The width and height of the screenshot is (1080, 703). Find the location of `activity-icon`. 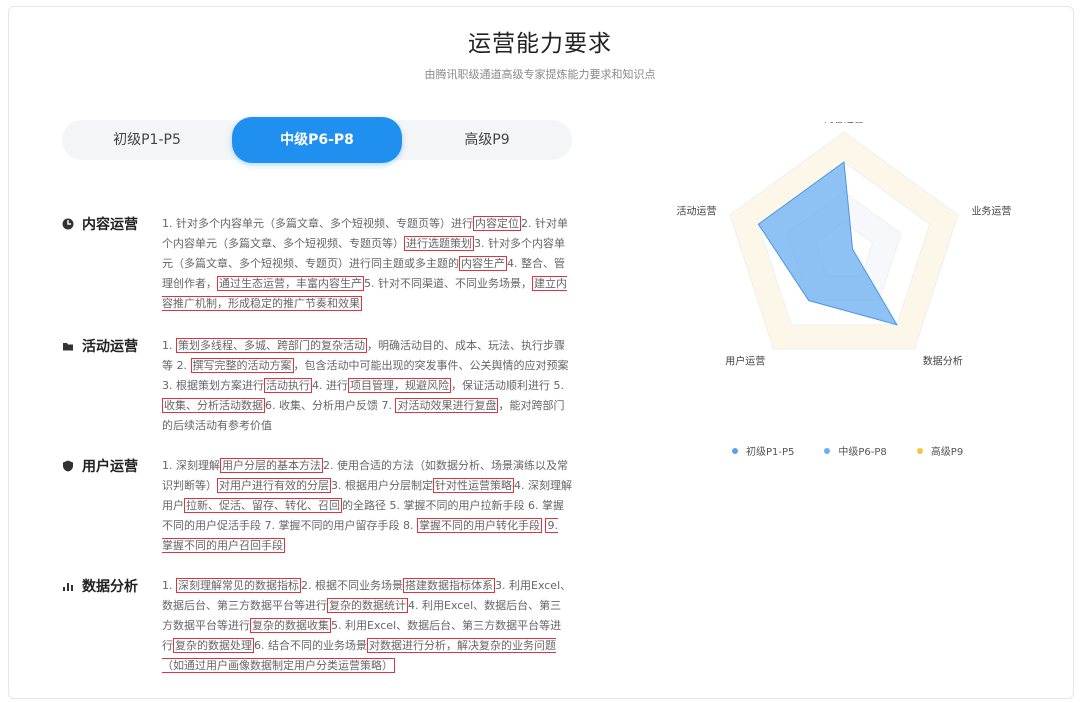

activity-icon is located at coordinates (68, 347).